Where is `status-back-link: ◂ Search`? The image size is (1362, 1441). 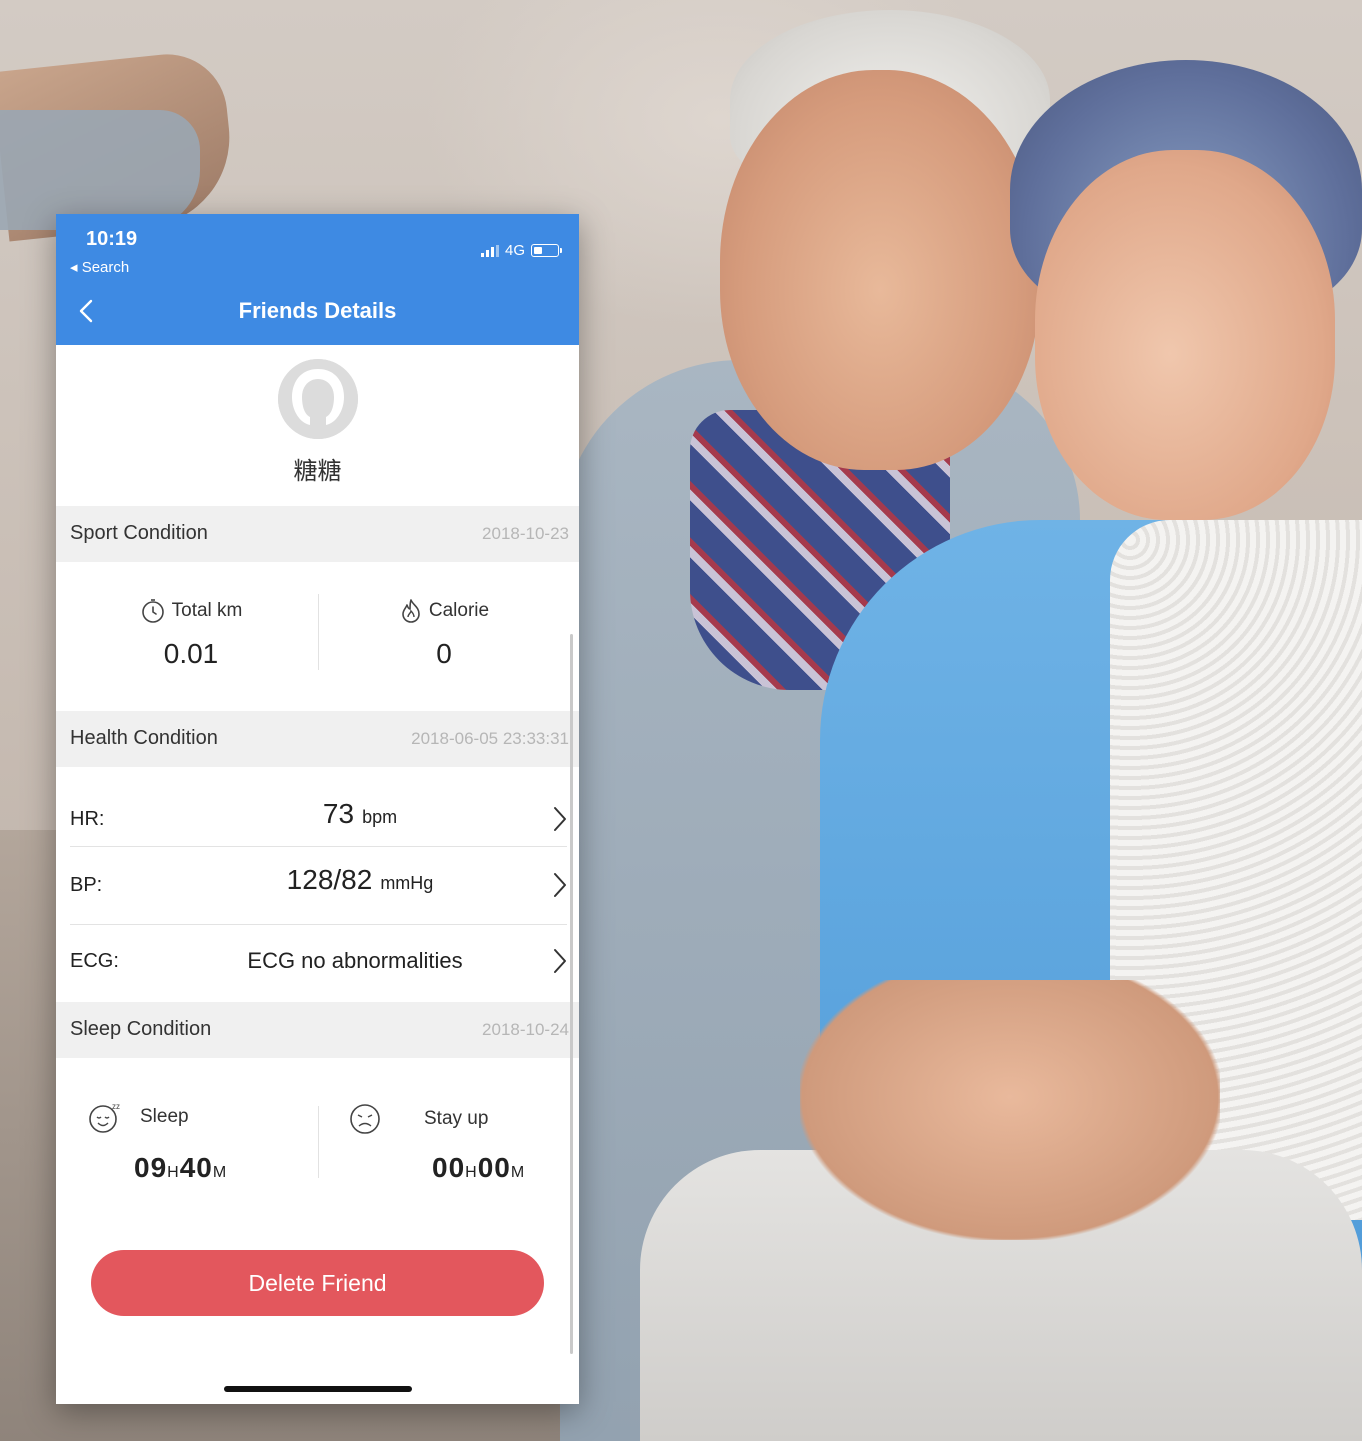 status-back-link: ◂ Search is located at coordinates (99, 267).